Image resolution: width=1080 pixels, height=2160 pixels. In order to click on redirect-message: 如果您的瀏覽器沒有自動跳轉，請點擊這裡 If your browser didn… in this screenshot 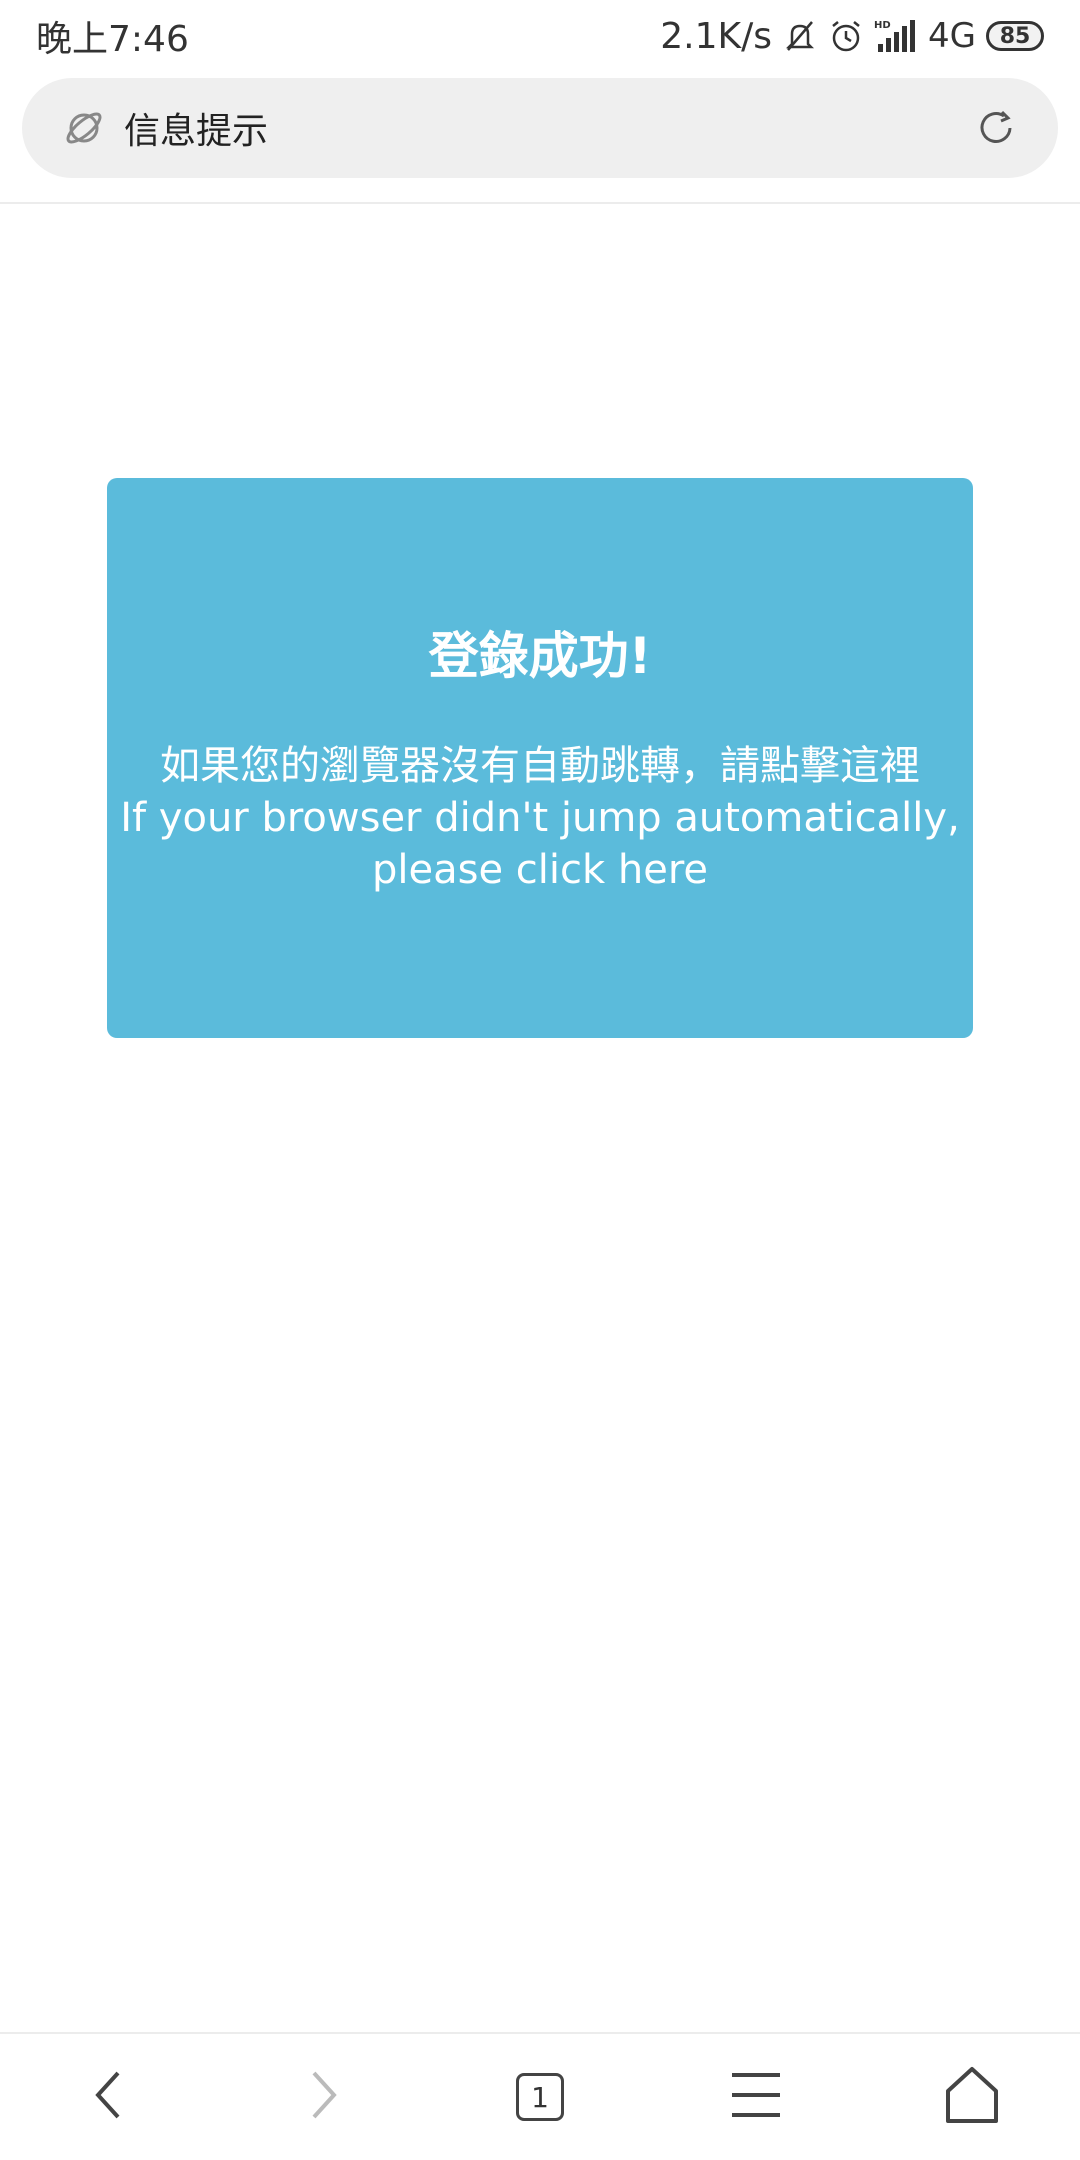, I will do `click(540, 818)`.